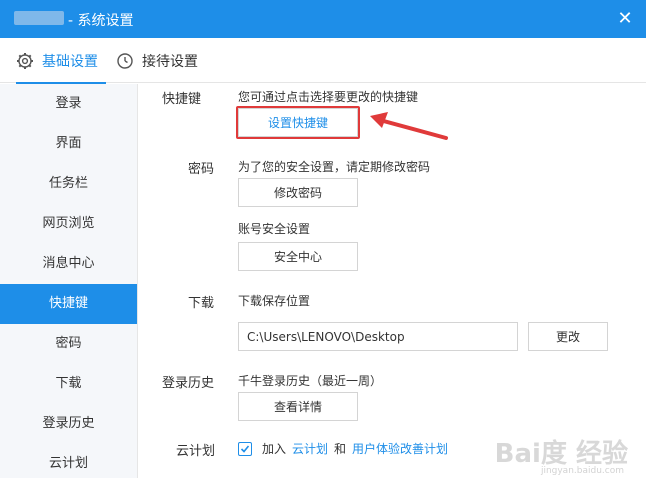  What do you see at coordinates (68, 144) in the screenshot?
I see `sidebar-item-interface: 界面` at bounding box center [68, 144].